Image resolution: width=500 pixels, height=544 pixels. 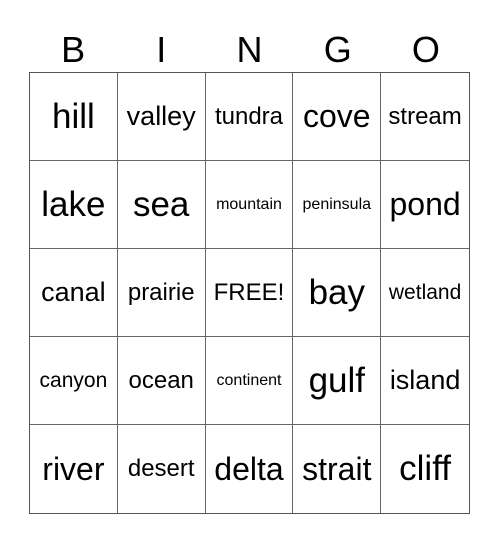 I want to click on bingo-cell: peninsula, so click(x=337, y=205).